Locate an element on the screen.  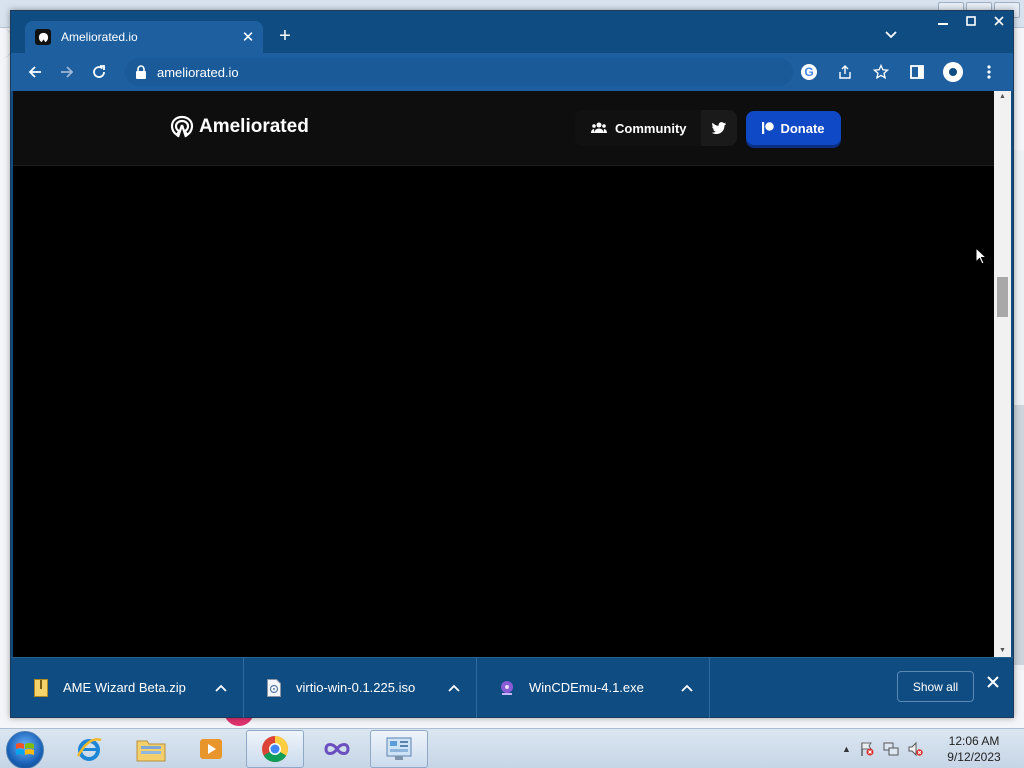
tab-search-chevron-icon is located at coordinates (891, 34).